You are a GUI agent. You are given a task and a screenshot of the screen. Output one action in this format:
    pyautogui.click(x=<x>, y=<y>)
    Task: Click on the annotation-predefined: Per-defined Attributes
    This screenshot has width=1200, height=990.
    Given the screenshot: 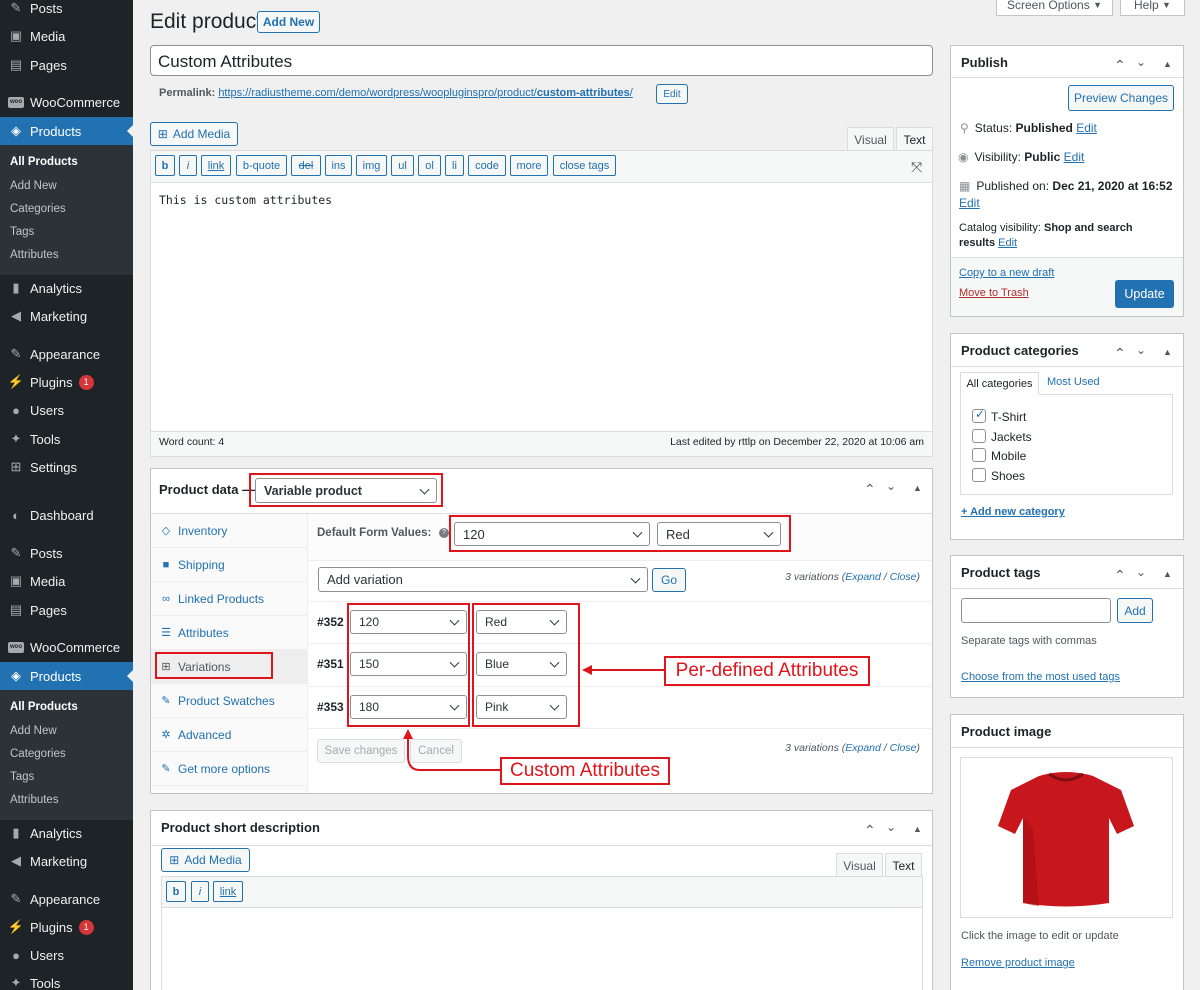 What is the action you would take?
    pyautogui.click(x=767, y=671)
    